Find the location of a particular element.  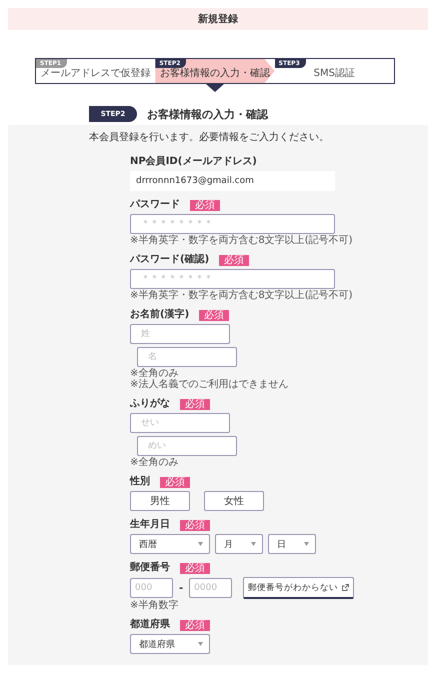

select-field: 都道府県 is located at coordinates (170, 644).